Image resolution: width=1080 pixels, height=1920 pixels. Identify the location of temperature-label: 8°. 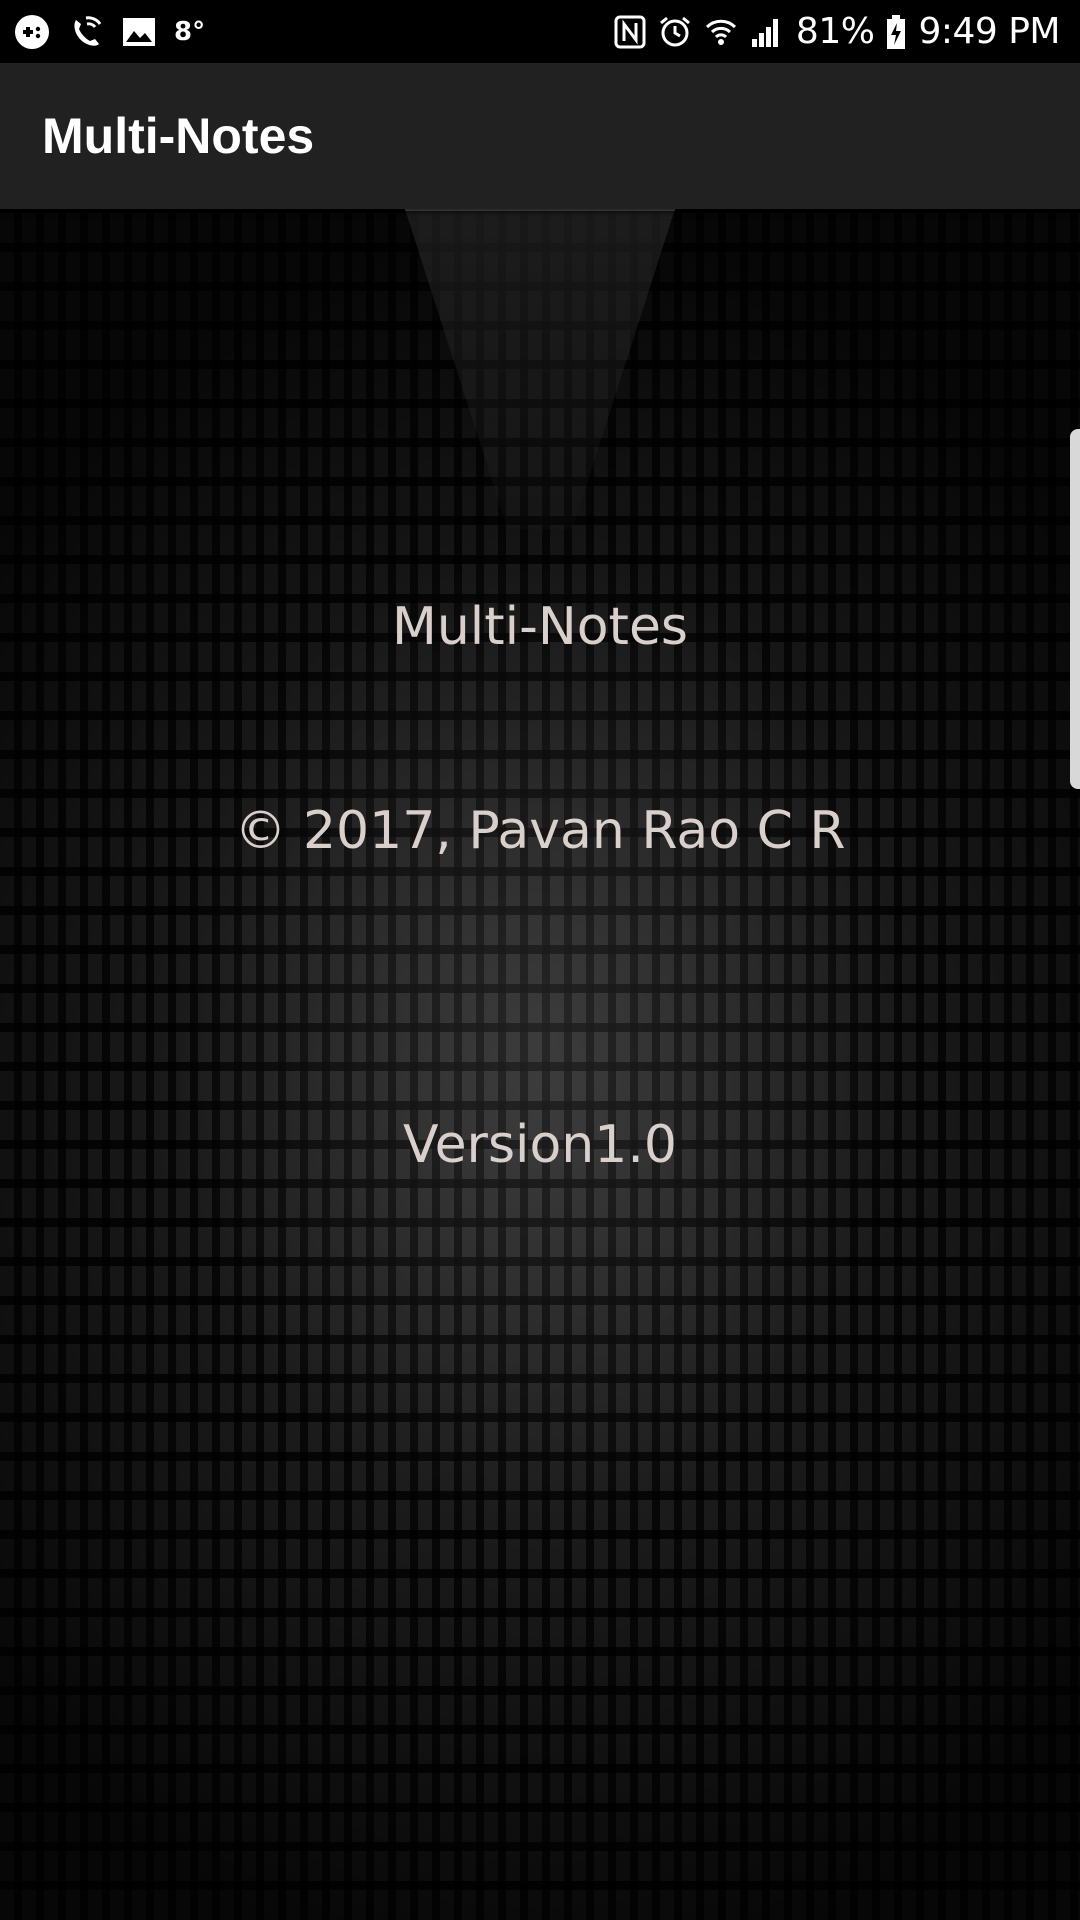
(190, 31).